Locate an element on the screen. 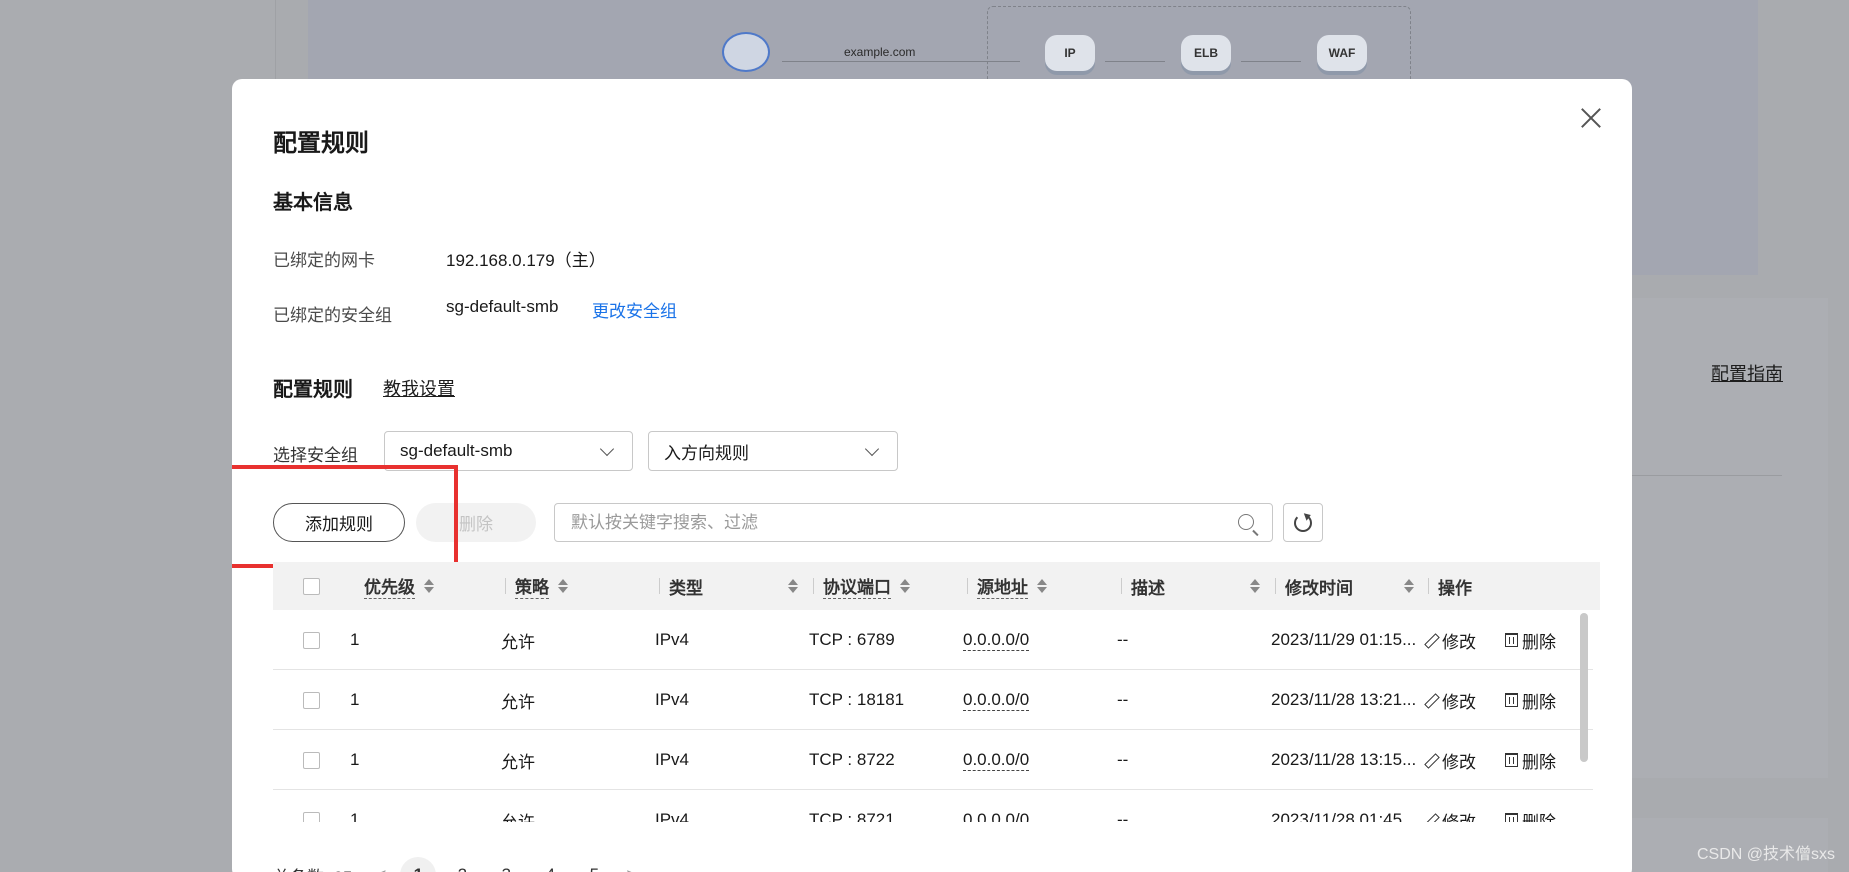 This screenshot has height=872, width=1849. edit-label: 修改 is located at coordinates (1459, 702).